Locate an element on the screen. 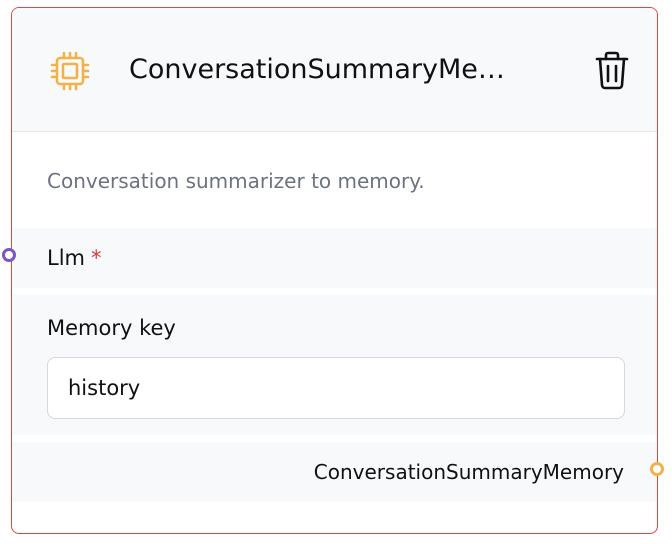  llm-label: Llm * is located at coordinates (74, 258).